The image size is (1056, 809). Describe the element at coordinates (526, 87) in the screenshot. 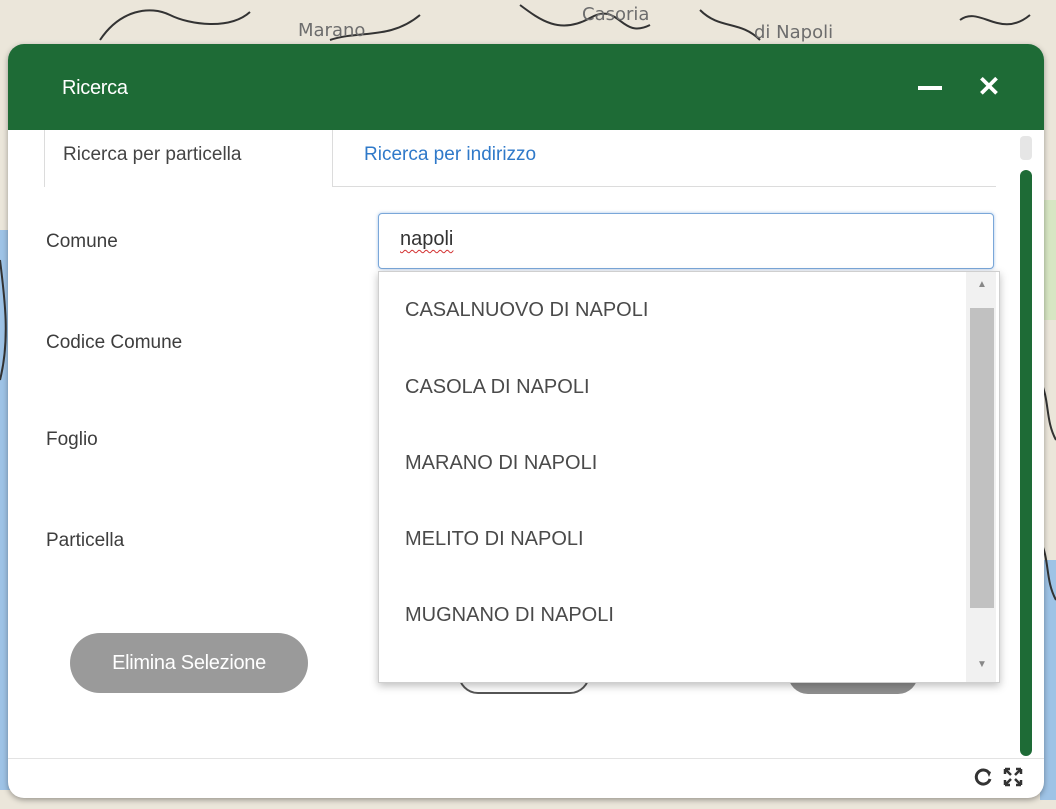

I see `dialog-titlebar: Ricerca ✕` at that location.